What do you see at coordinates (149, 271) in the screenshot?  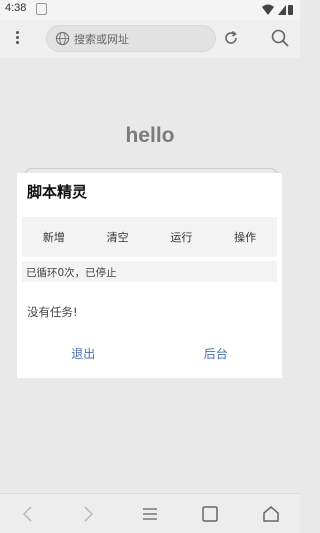 I see `loop-status: 已循环0次，已停止` at bounding box center [149, 271].